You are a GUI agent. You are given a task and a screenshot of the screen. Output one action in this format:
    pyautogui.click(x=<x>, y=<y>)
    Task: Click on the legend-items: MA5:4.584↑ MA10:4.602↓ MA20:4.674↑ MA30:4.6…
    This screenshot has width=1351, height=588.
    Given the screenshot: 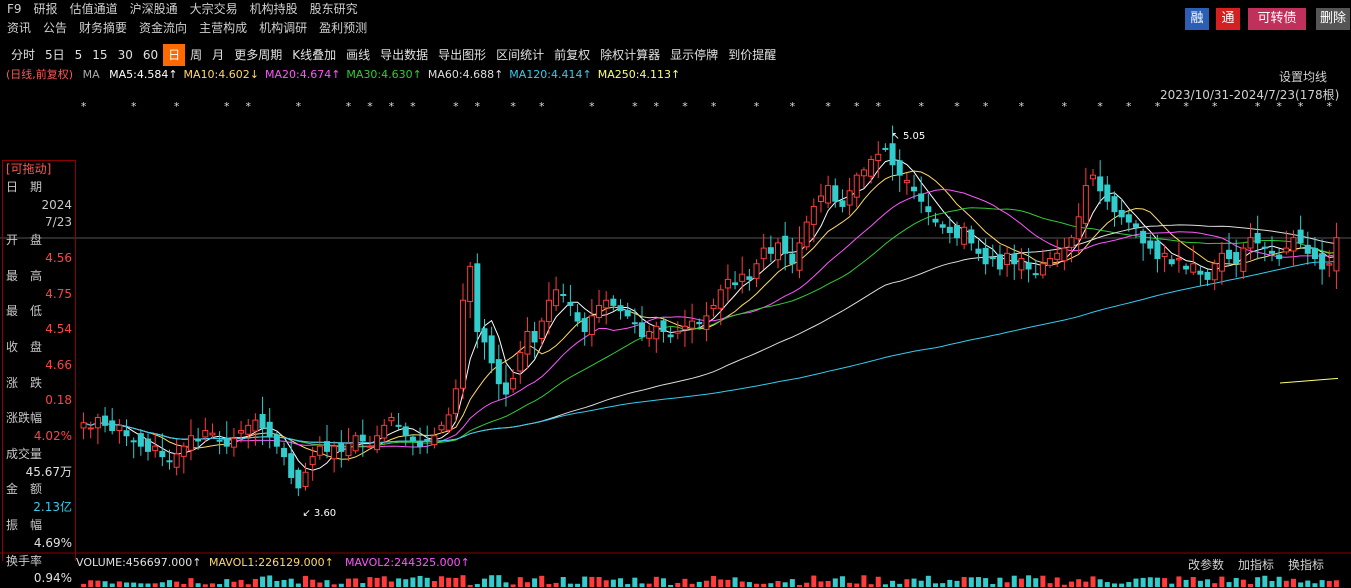 What is the action you would take?
    pyautogui.click(x=397, y=74)
    